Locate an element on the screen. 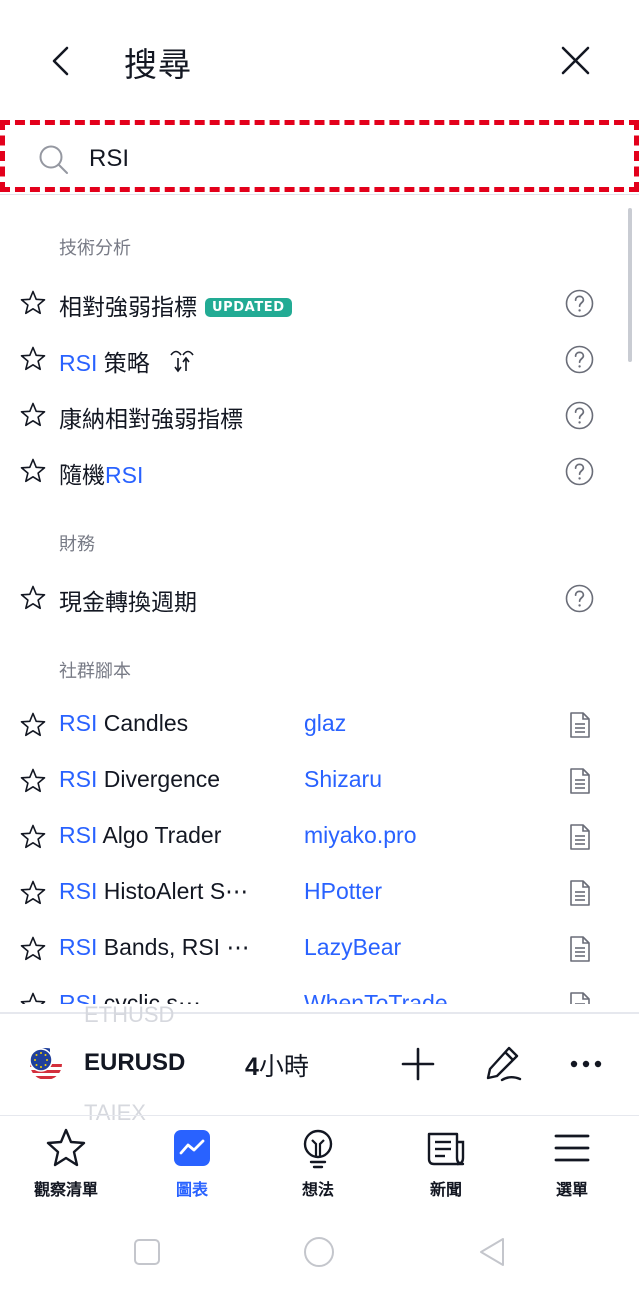 The height and width of the screenshot is (1291, 639). symbol-name: EURUSD is located at coordinates (134, 1063).